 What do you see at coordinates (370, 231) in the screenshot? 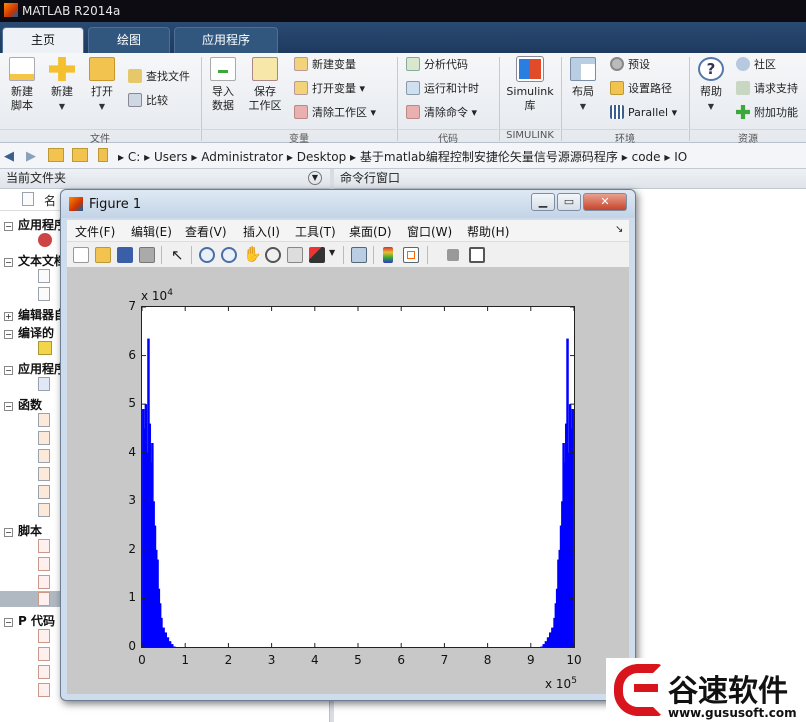
I see `menu-desktop: 桌面(D)` at bounding box center [370, 231].